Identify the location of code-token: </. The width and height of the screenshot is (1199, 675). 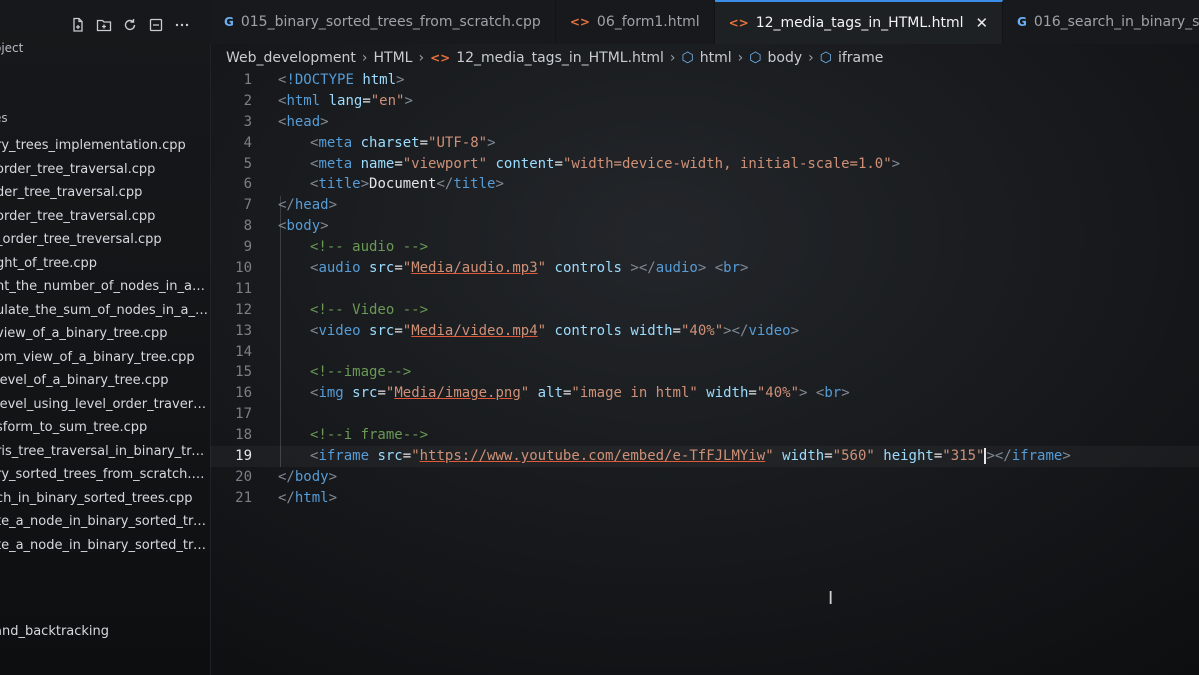
(286, 497).